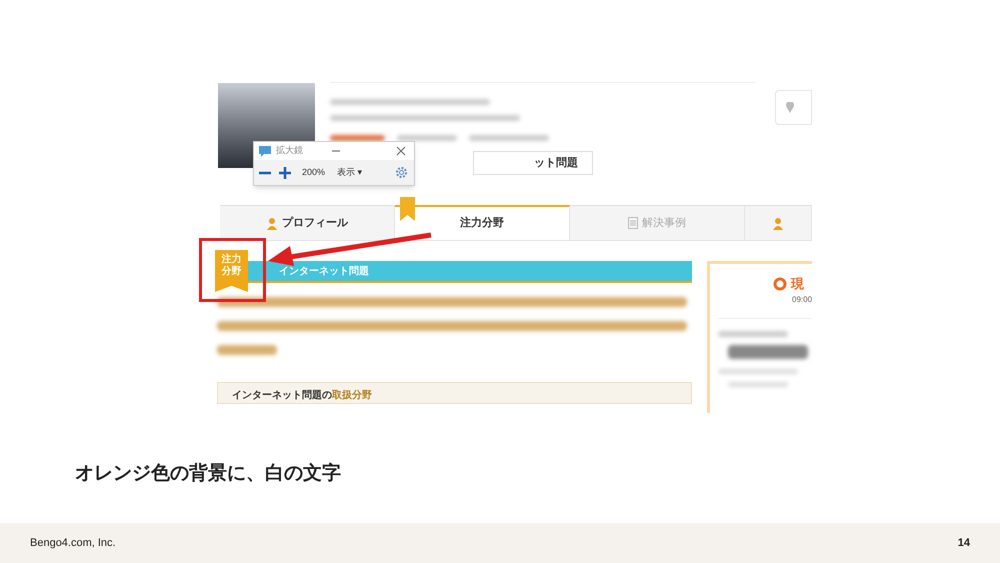  What do you see at coordinates (208, 474) in the screenshot?
I see `slide-caption: オレンジ色の背景に、白の文字` at bounding box center [208, 474].